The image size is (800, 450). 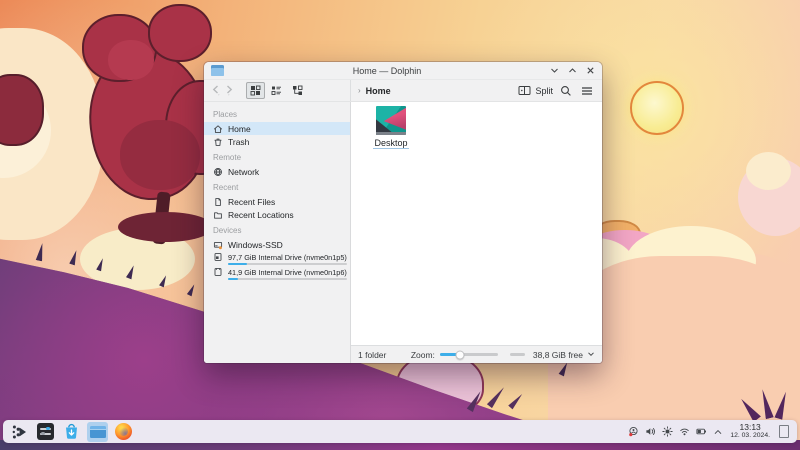 What do you see at coordinates (524, 90) in the screenshot?
I see `split-icon` at bounding box center [524, 90].